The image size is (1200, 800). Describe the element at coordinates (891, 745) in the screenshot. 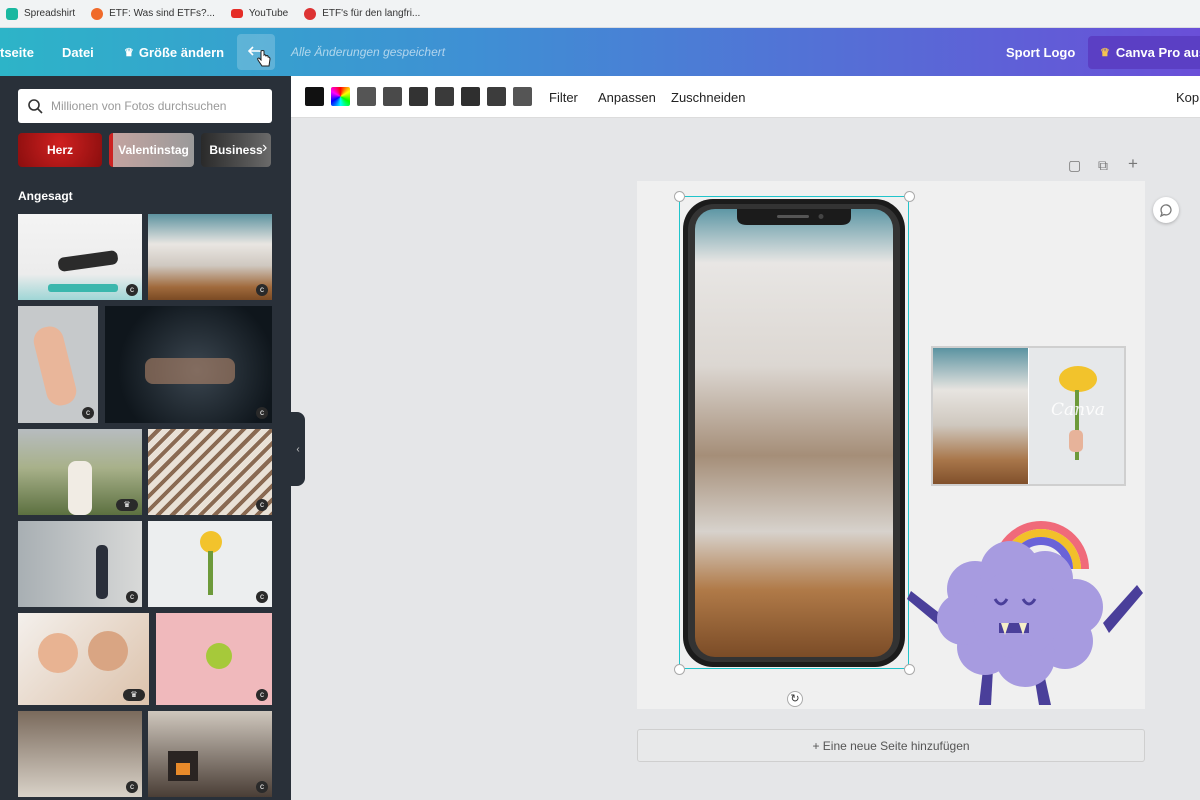

I see `add-new-page-button: + Eine neue Seite hinzufügen` at that location.